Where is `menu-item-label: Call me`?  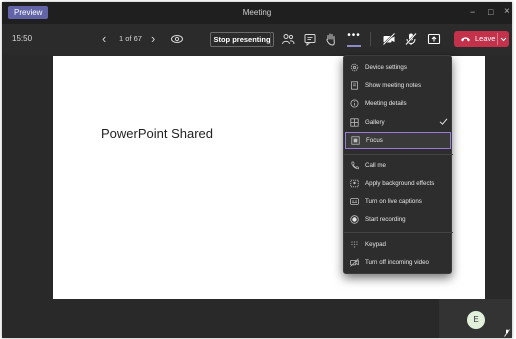
menu-item-label: Call me is located at coordinates (375, 165).